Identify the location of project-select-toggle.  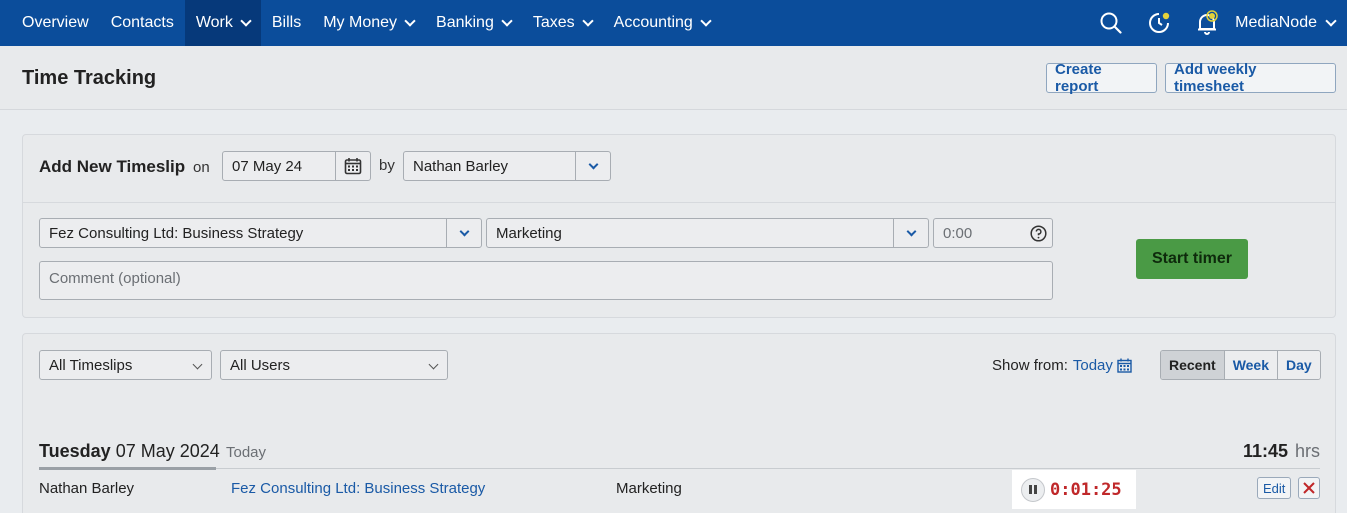
(463, 233).